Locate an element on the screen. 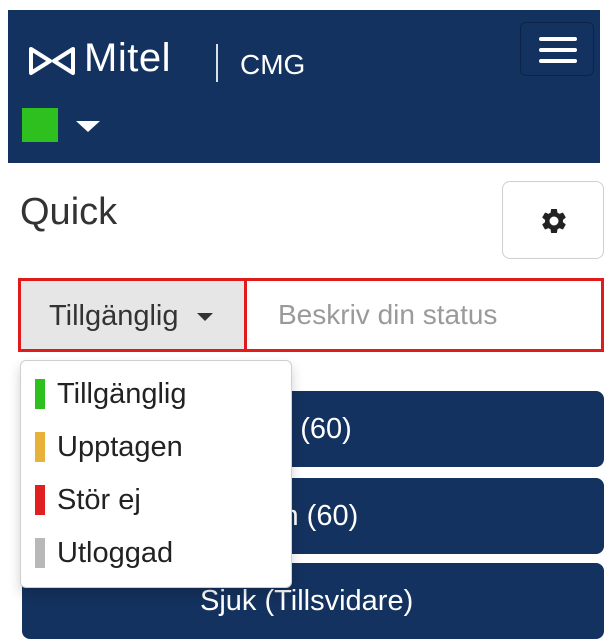 Image resolution: width=605 pixels, height=639 pixels. app-name: CMG is located at coordinates (273, 64).